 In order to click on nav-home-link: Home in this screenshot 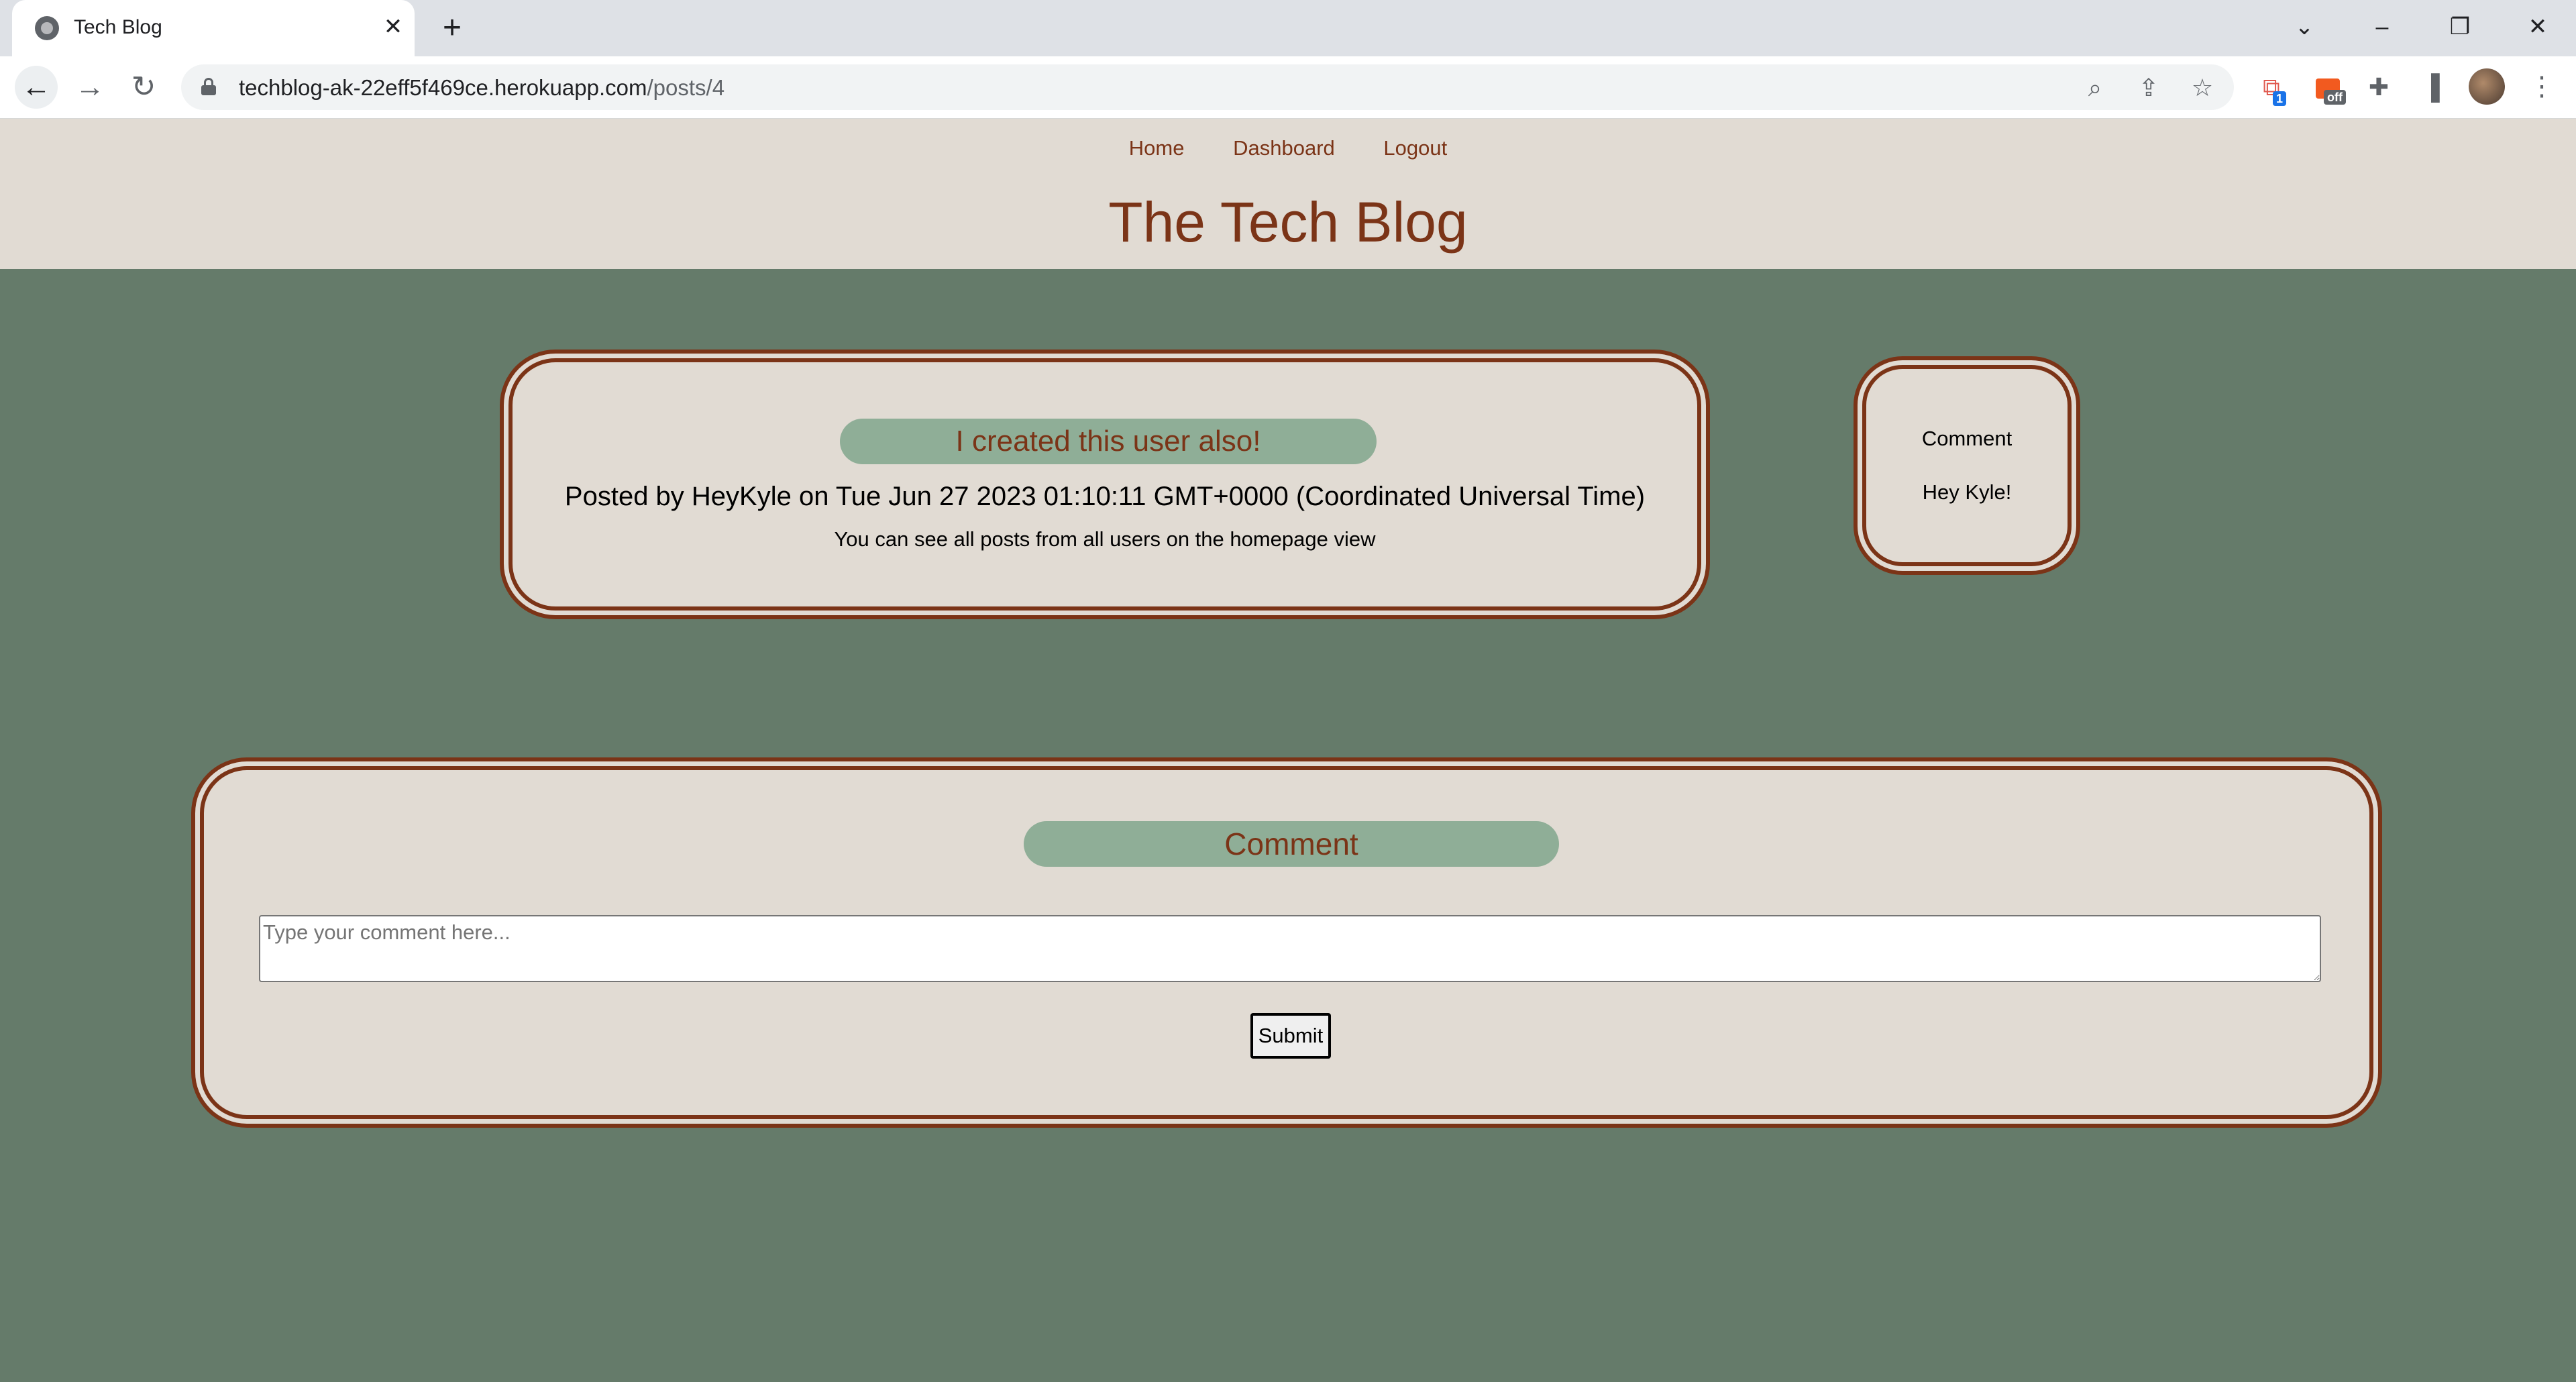, I will do `click(1157, 148)`.